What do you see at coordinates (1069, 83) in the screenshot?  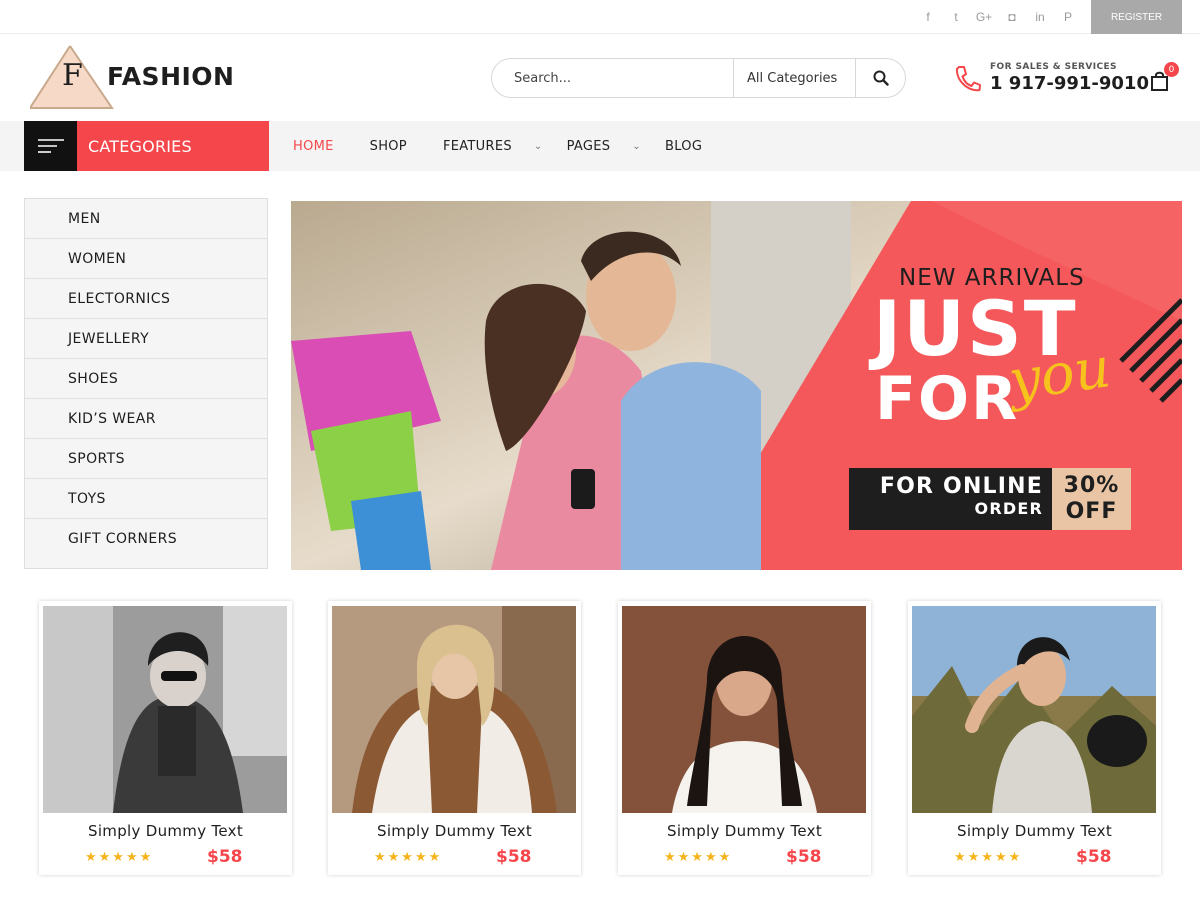 I see `phone-number: 1 917-991-9010` at bounding box center [1069, 83].